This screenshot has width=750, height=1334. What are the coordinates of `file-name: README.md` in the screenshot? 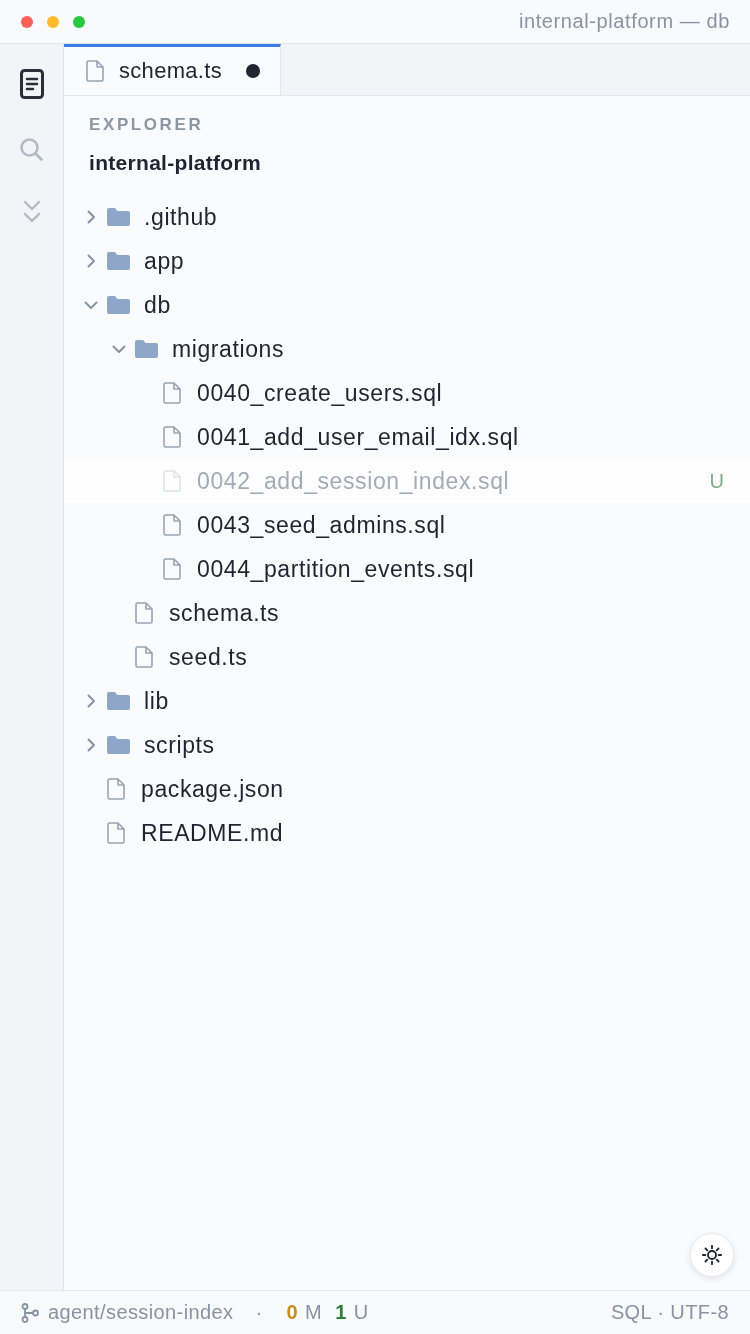 It's located at (212, 833).